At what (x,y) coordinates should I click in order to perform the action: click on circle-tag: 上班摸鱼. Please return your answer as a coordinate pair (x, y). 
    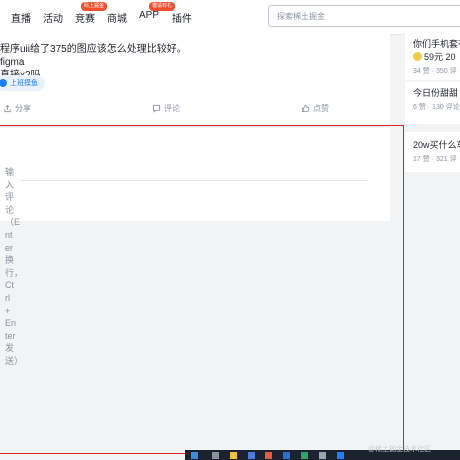
    Looking at the image, I should click on (22, 83).